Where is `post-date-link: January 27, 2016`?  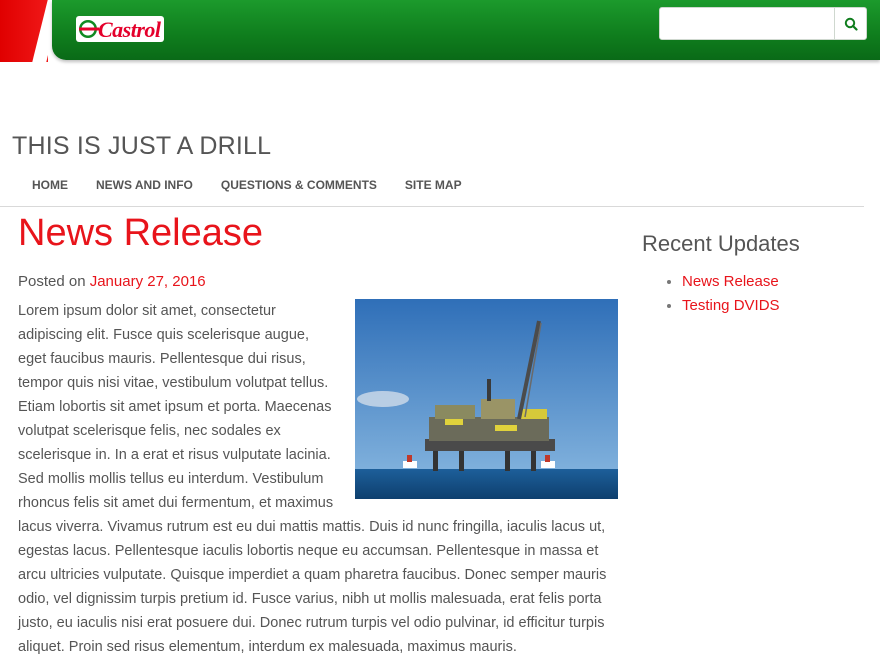
post-date-link: January 27, 2016 is located at coordinates (148, 281).